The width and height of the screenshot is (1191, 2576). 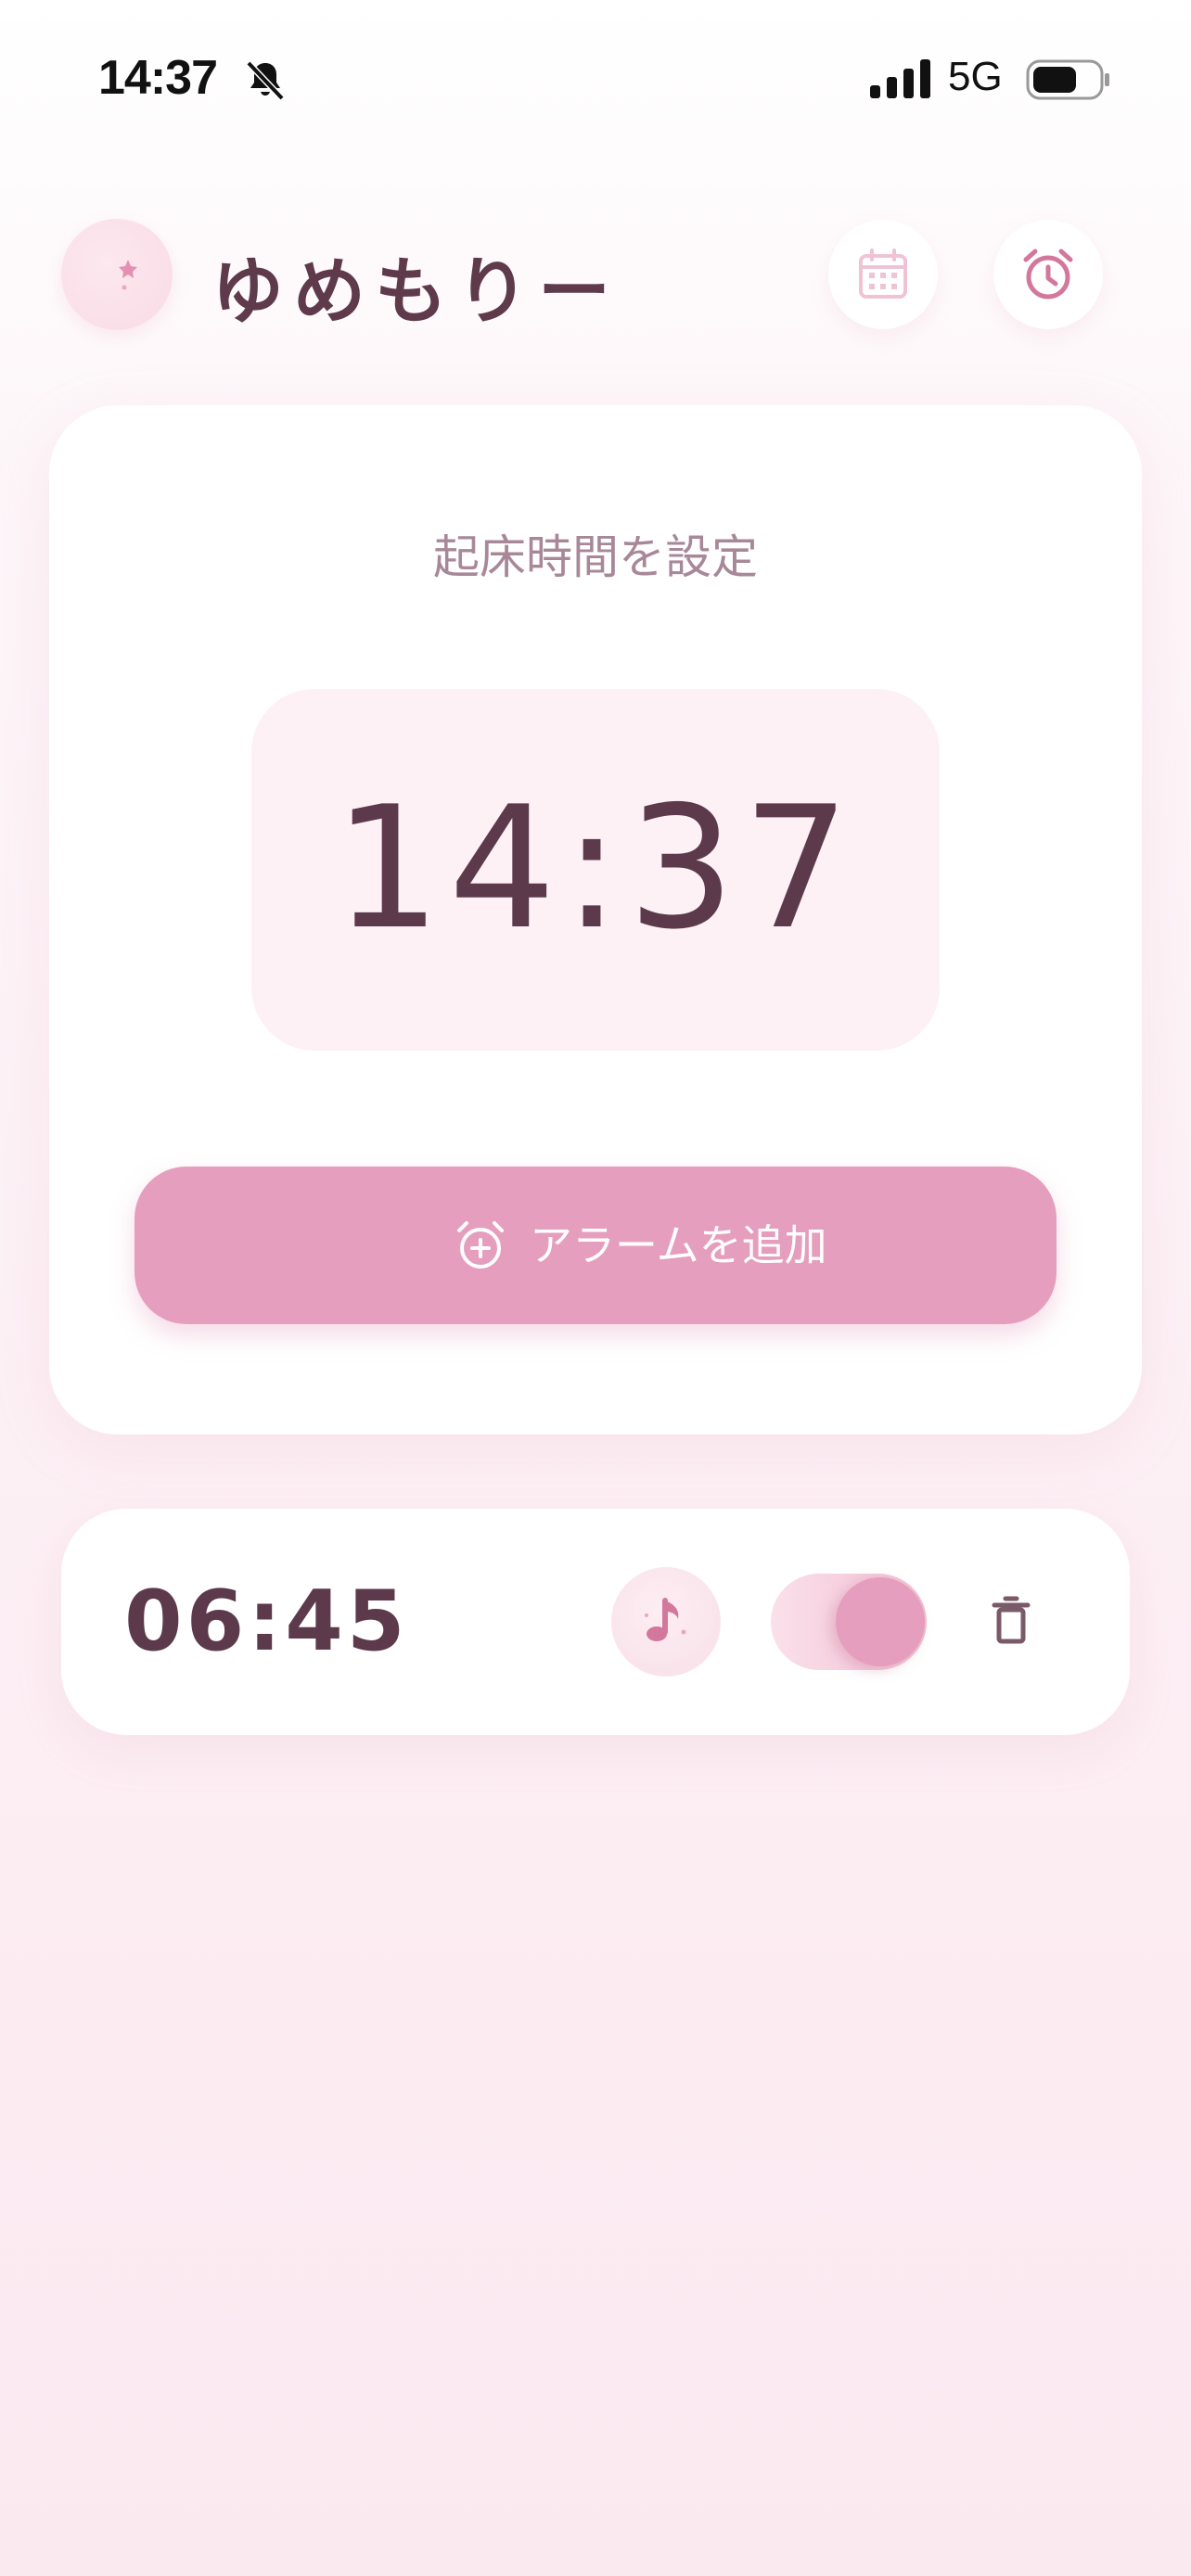 I want to click on alarm-clock-button, so click(x=1048, y=274).